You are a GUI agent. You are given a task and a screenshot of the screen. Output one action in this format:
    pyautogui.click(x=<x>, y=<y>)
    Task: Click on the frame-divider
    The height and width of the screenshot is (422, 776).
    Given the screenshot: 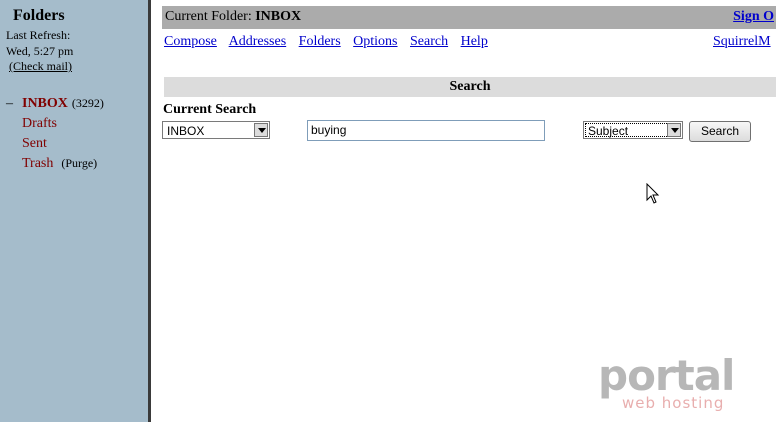 What is the action you would take?
    pyautogui.click(x=149, y=211)
    